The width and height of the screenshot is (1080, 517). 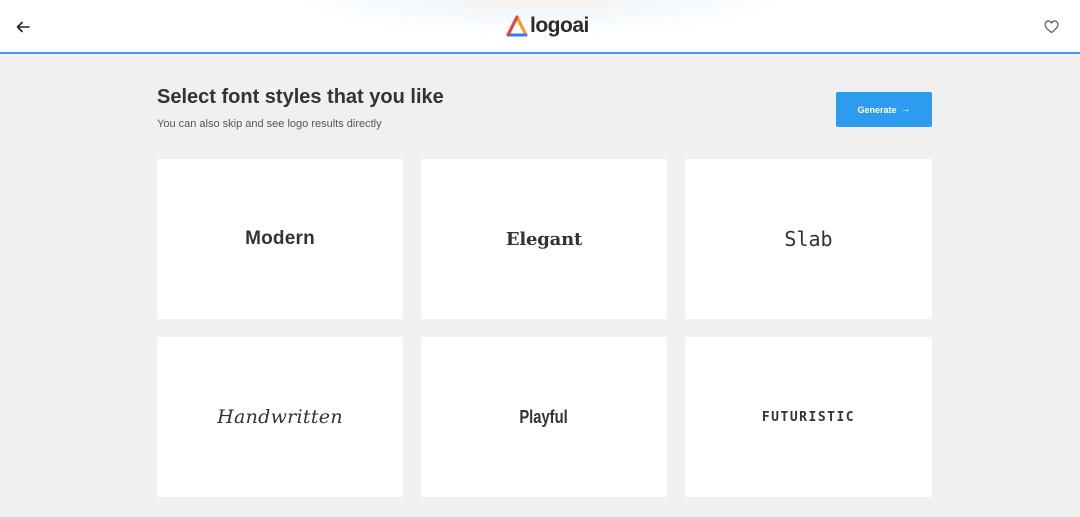 I want to click on arrow-left-icon, so click(x=23, y=27).